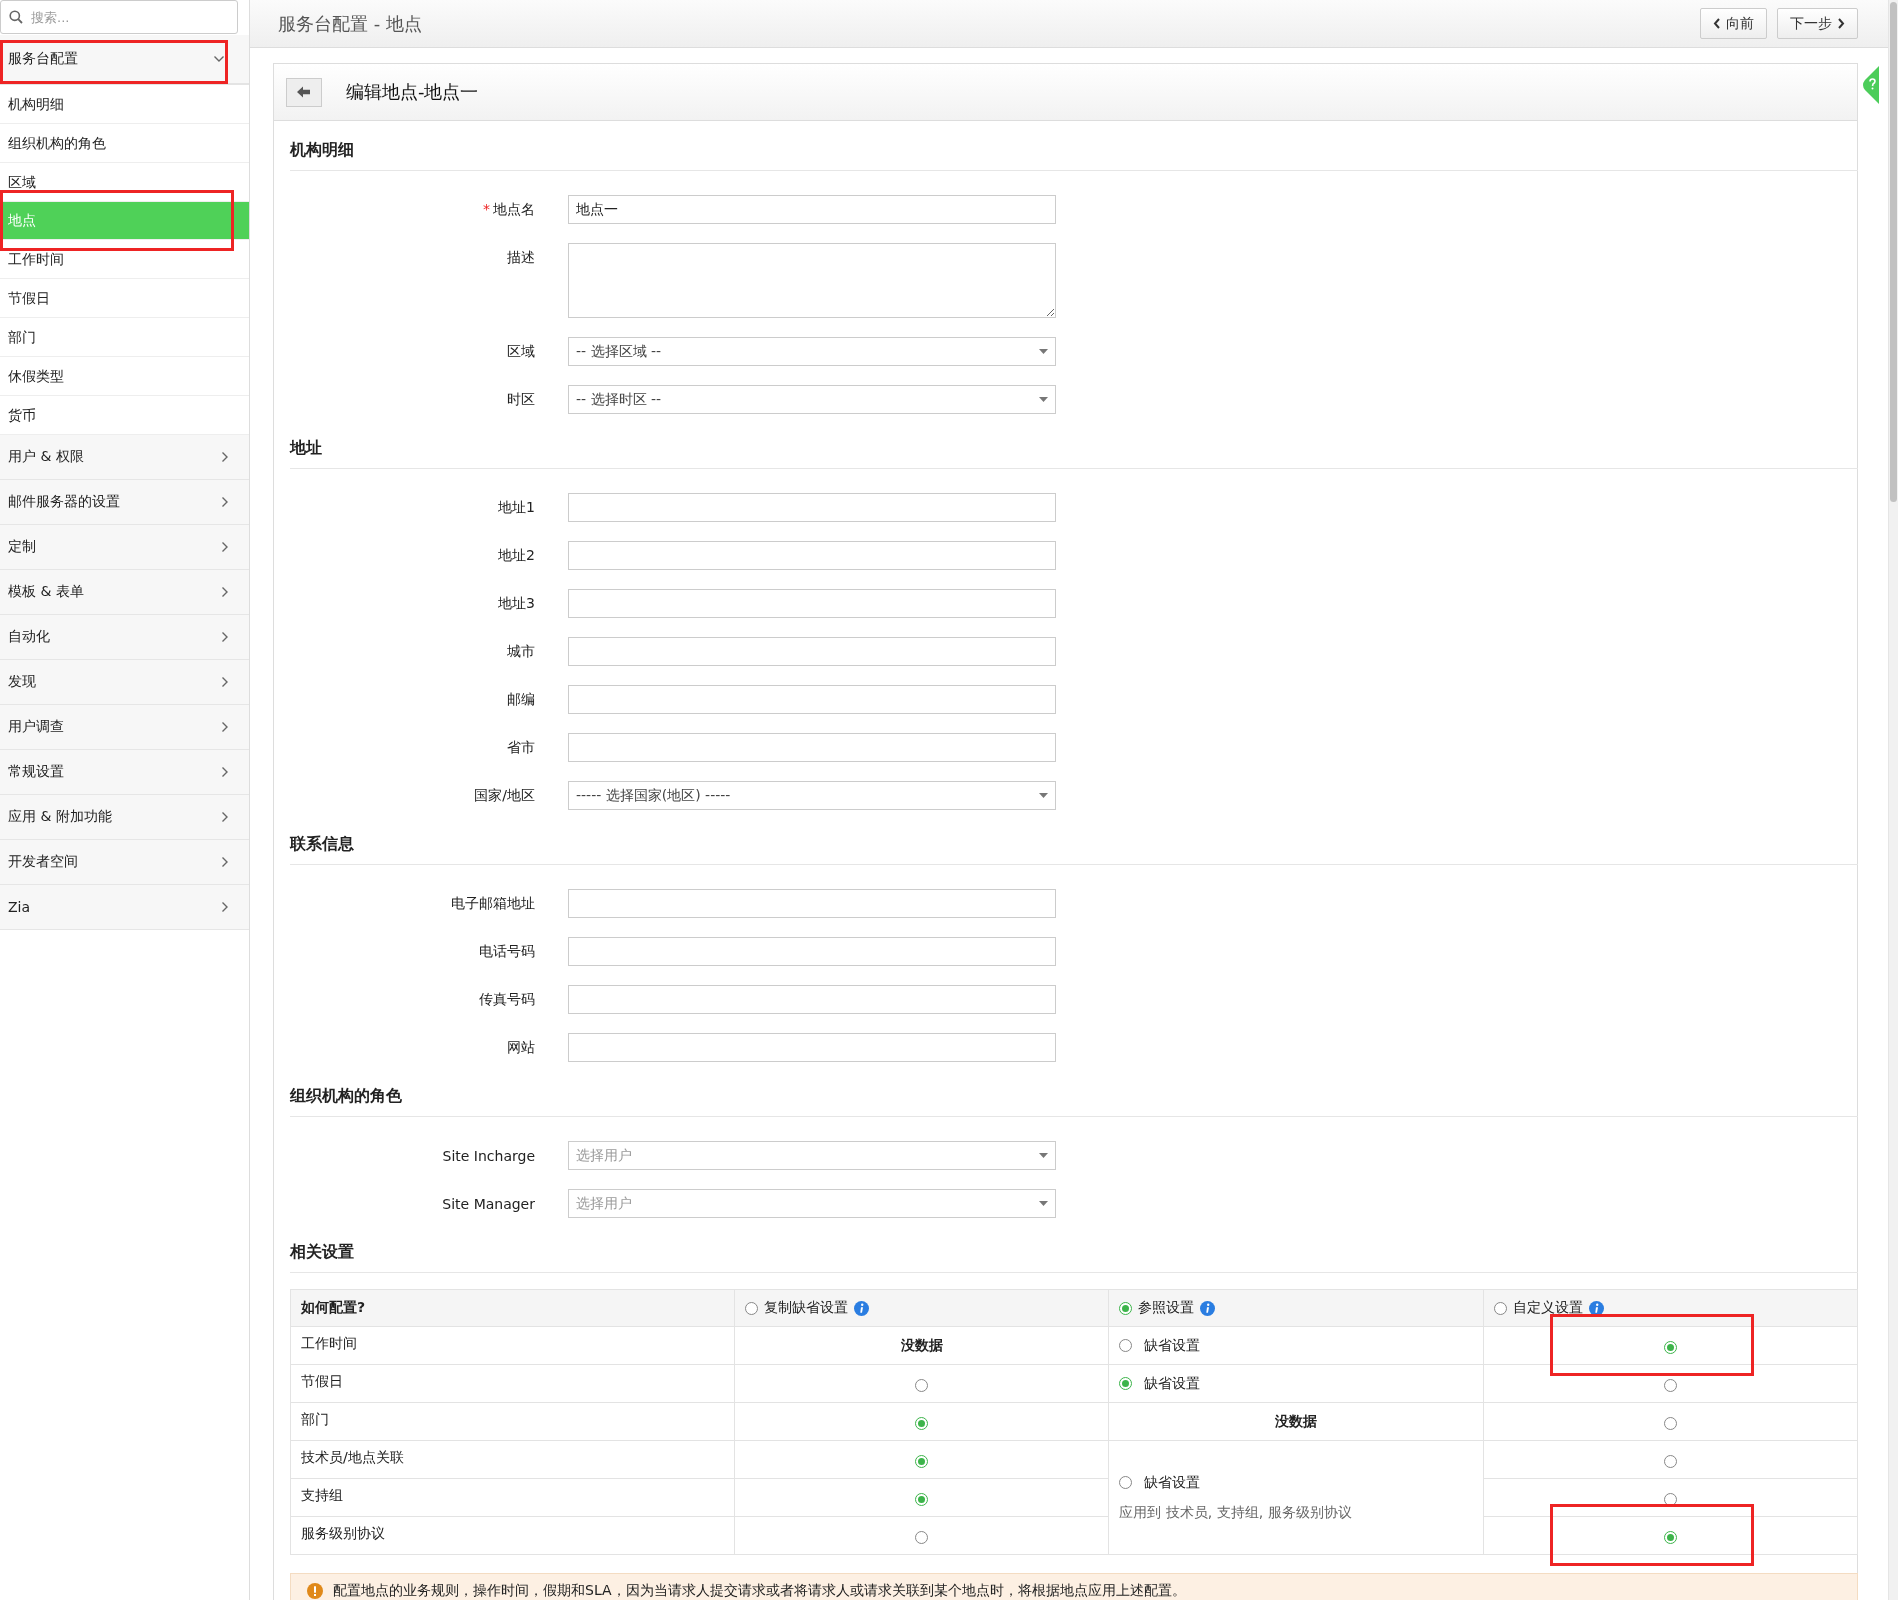 This screenshot has width=1898, height=1600. What do you see at coordinates (812, 209) in the screenshot?
I see `text-field: 地点一` at bounding box center [812, 209].